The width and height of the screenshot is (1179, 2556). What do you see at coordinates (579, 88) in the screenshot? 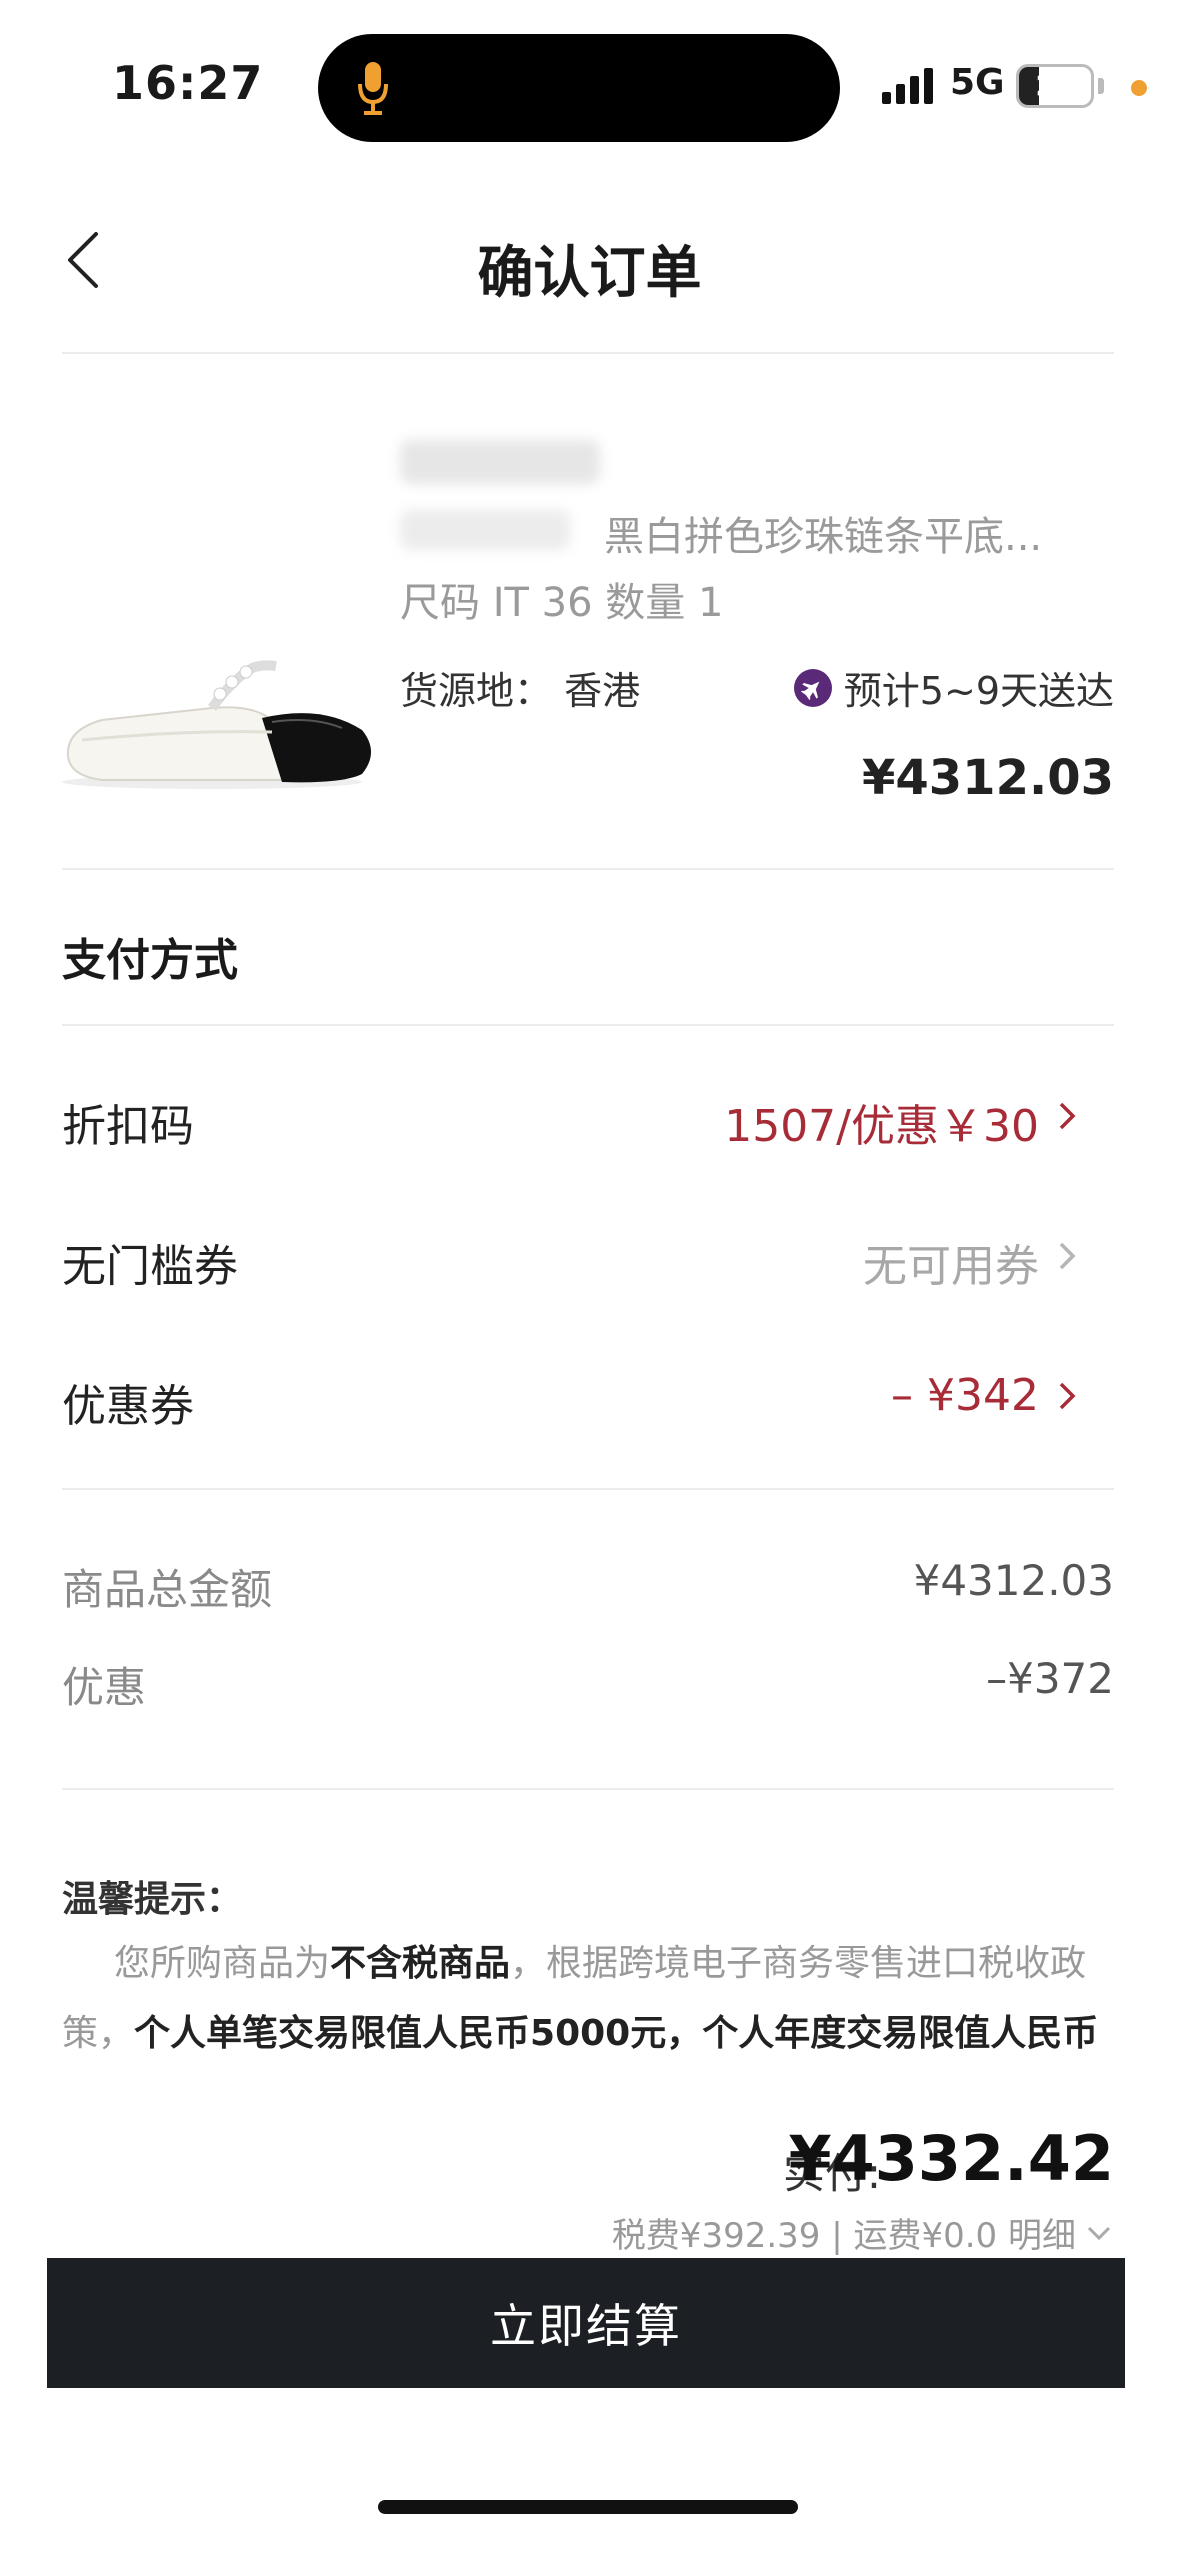
I see `dynamic-island` at bounding box center [579, 88].